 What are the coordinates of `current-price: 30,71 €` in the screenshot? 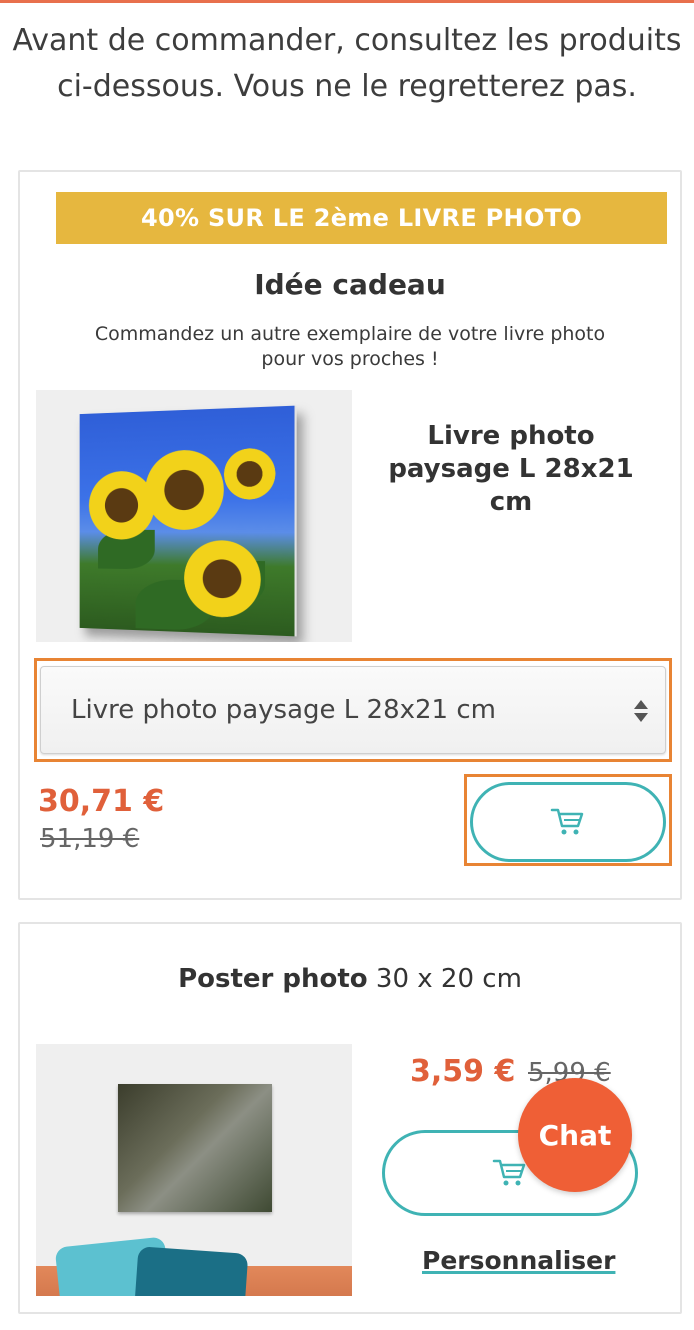 It's located at (101, 801).